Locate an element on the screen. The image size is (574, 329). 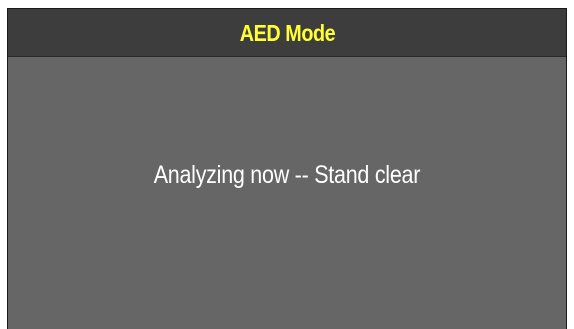
mode-title: AED Mode is located at coordinates (287, 33).